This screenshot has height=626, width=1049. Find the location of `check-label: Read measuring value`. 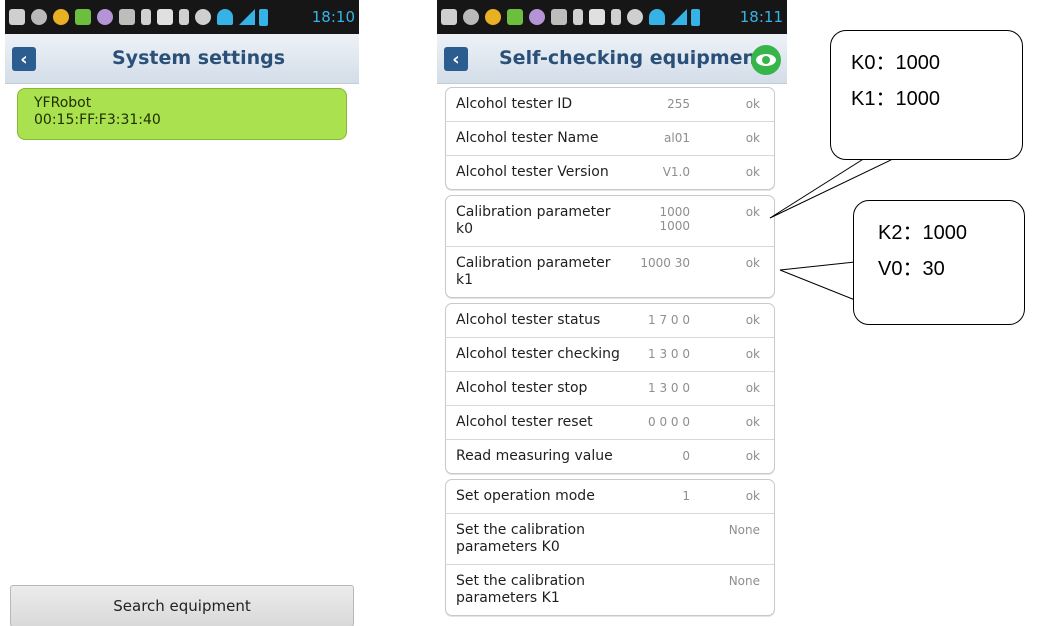

check-label: Read measuring value is located at coordinates (534, 456).